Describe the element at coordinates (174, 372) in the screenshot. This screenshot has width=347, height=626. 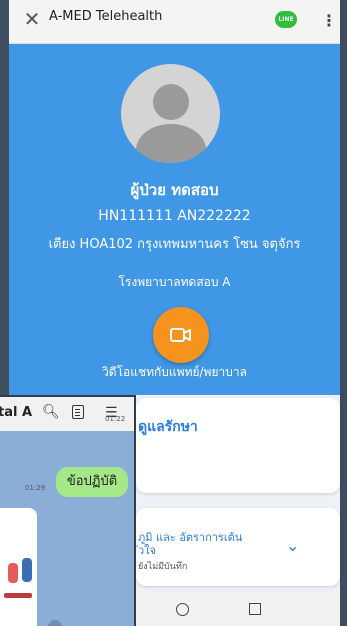
I see `video-call-label: วิดีโอแชทกับแพทย์/พยาบาล` at that location.